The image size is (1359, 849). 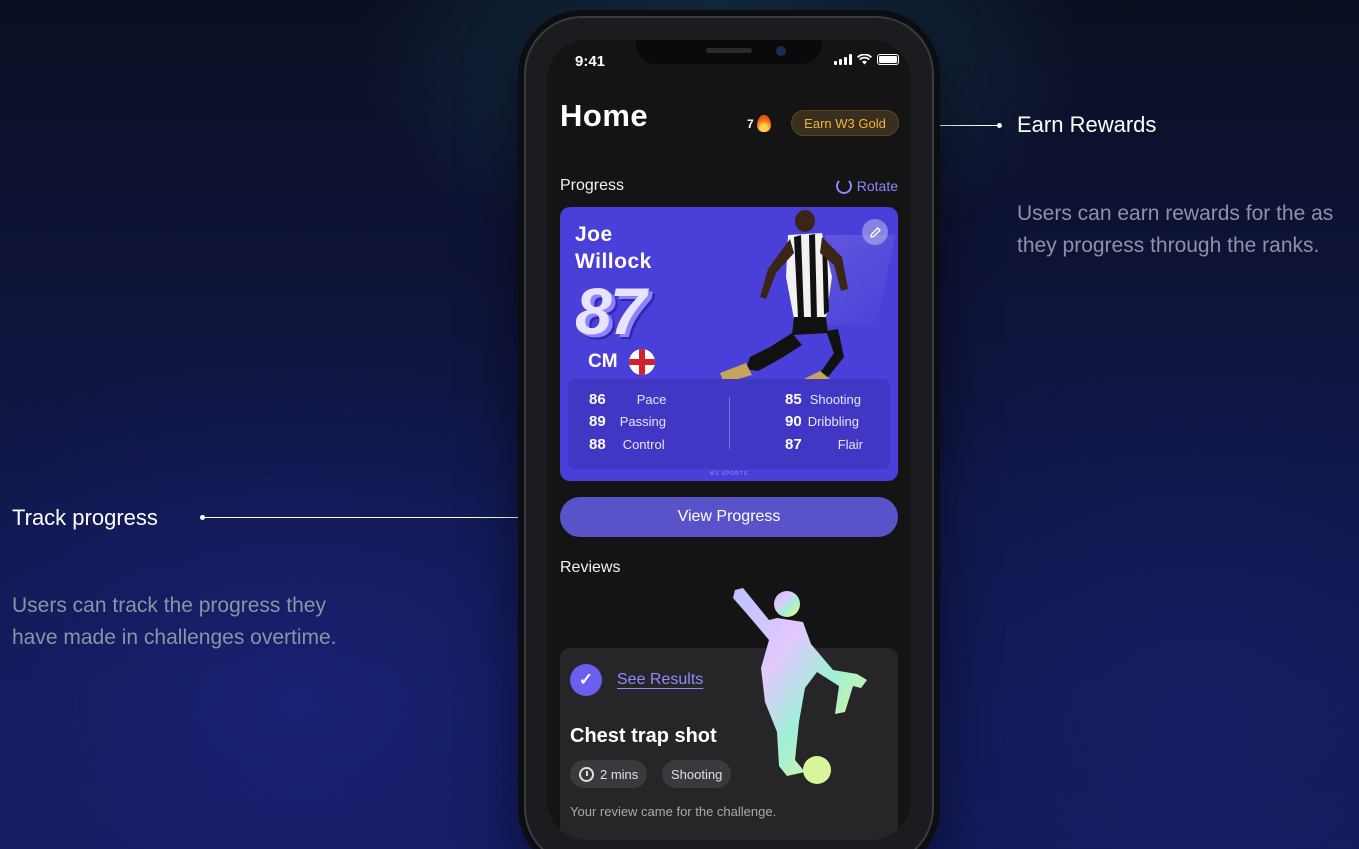 What do you see at coordinates (750, 123) in the screenshot?
I see `streak-count: 7` at bounding box center [750, 123].